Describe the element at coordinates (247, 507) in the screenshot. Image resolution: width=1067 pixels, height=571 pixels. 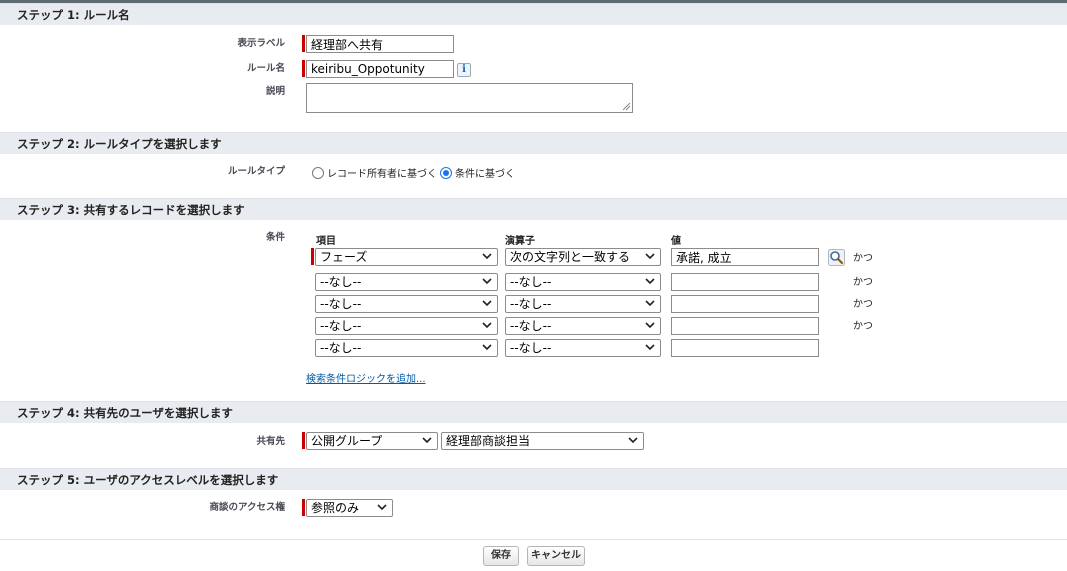
I see `access-level-label: 商談のアクセス権` at that location.